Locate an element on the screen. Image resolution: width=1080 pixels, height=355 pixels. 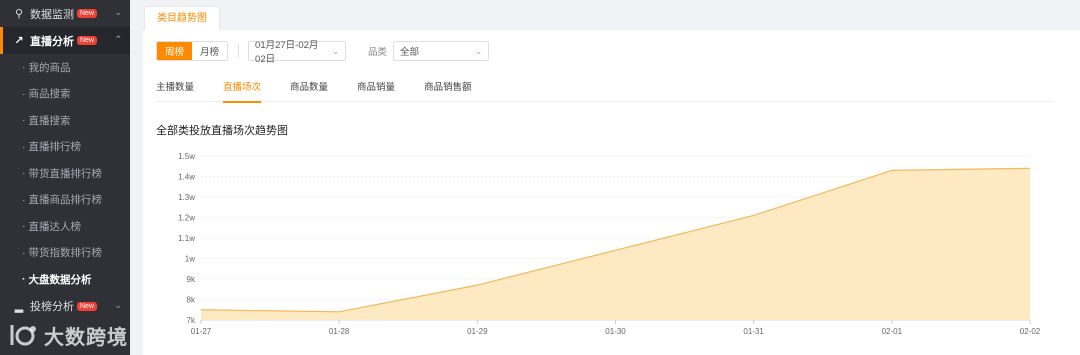
x-tick-label: 01-29 is located at coordinates (477, 331).